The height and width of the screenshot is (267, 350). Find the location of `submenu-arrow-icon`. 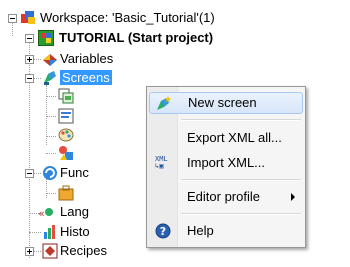

submenu-arrow-icon is located at coordinates (293, 197).